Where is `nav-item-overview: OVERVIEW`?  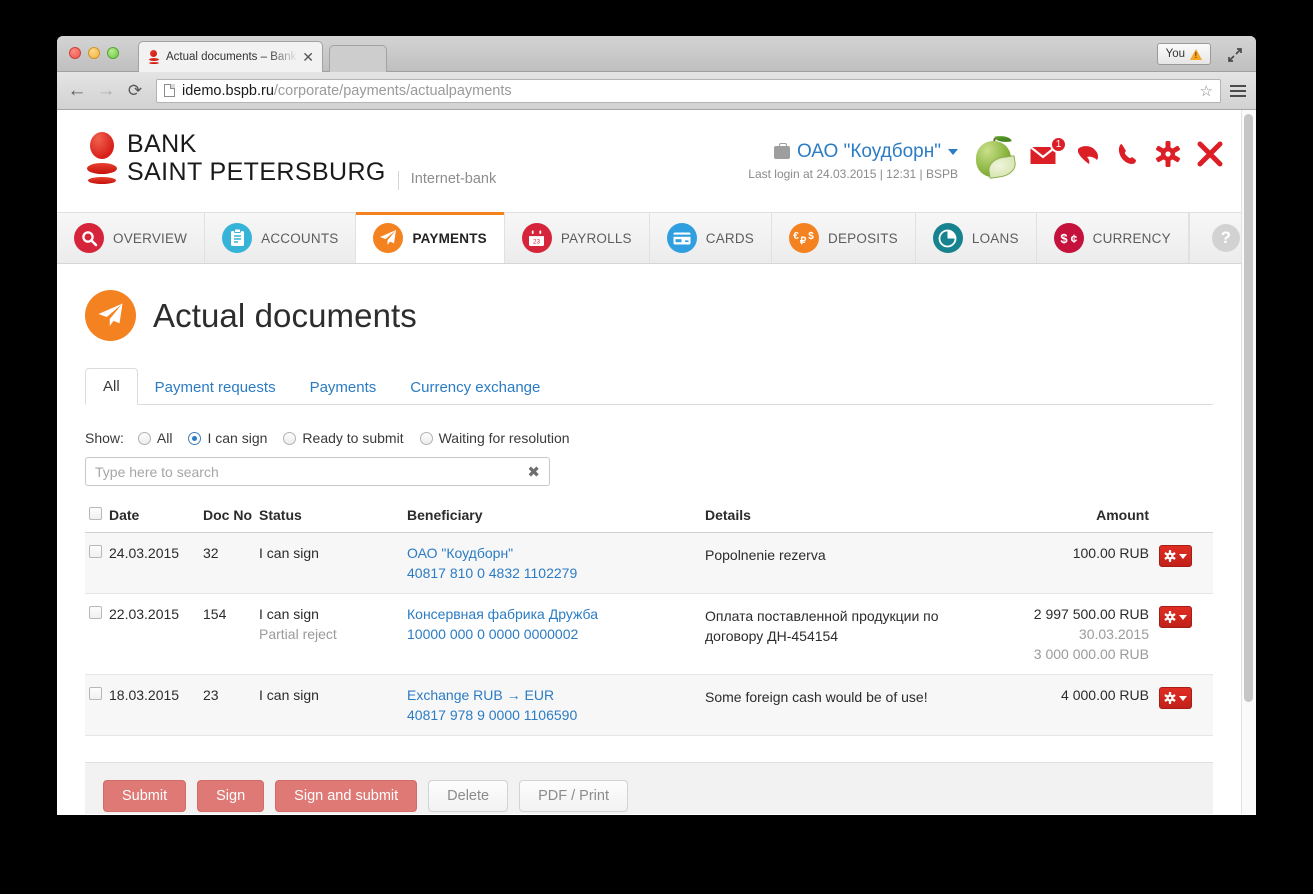 nav-item-overview: OVERVIEW is located at coordinates (131, 238).